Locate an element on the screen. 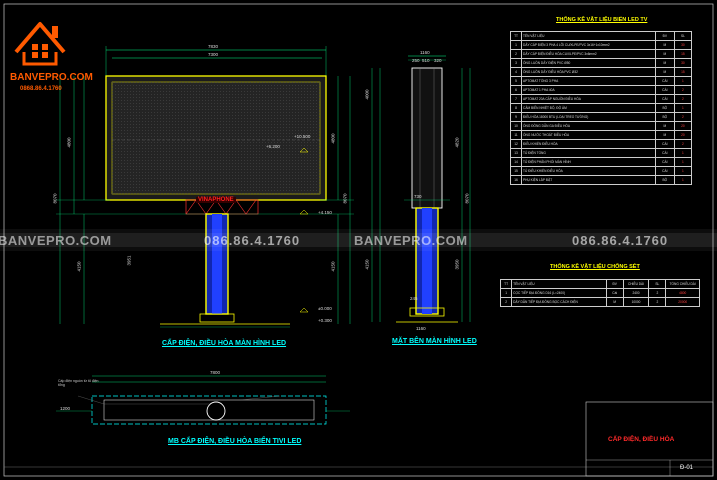  lightning-cell: 2400 is located at coordinates (636, 293).